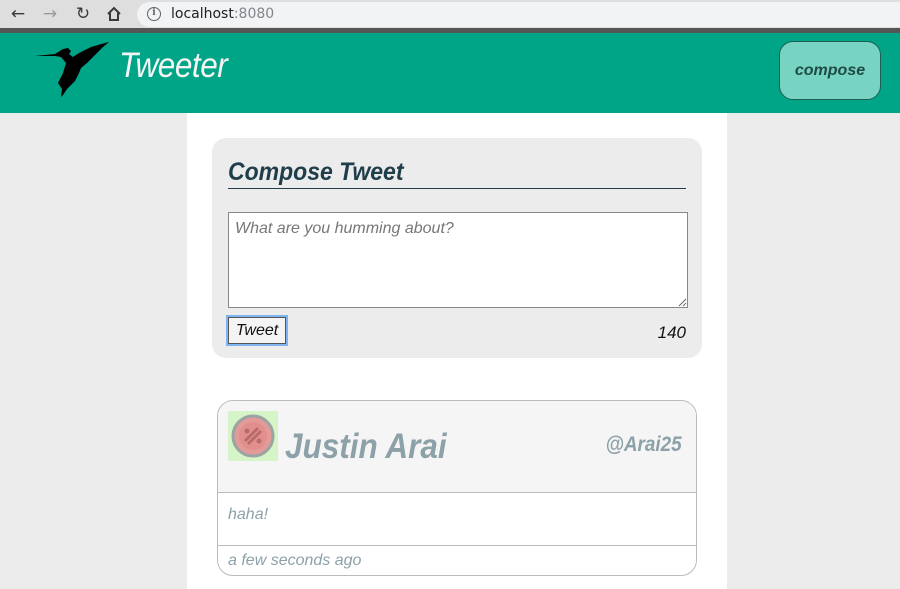 The image size is (900, 589). Describe the element at coordinates (671, 332) in the screenshot. I see `character-counter: 140` at that location.